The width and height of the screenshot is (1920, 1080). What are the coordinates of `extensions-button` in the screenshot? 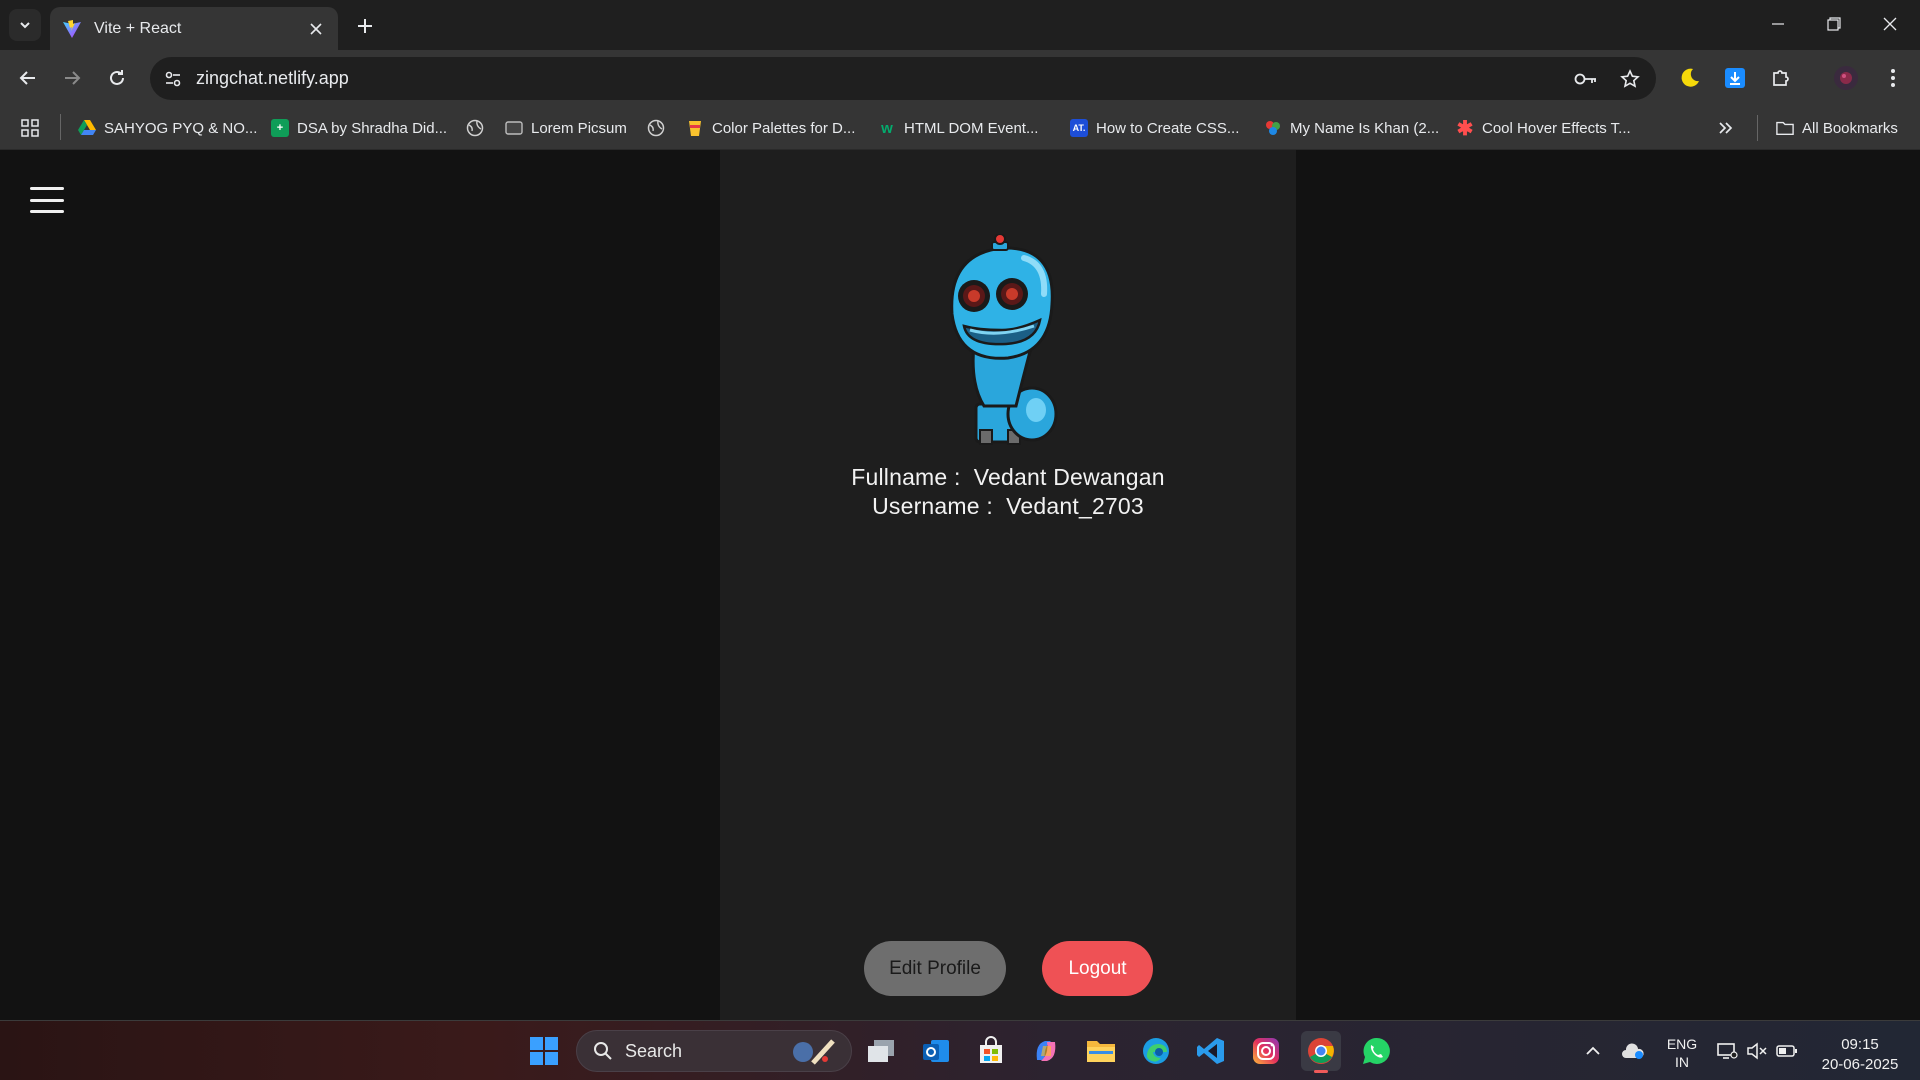 It's located at (1781, 78).